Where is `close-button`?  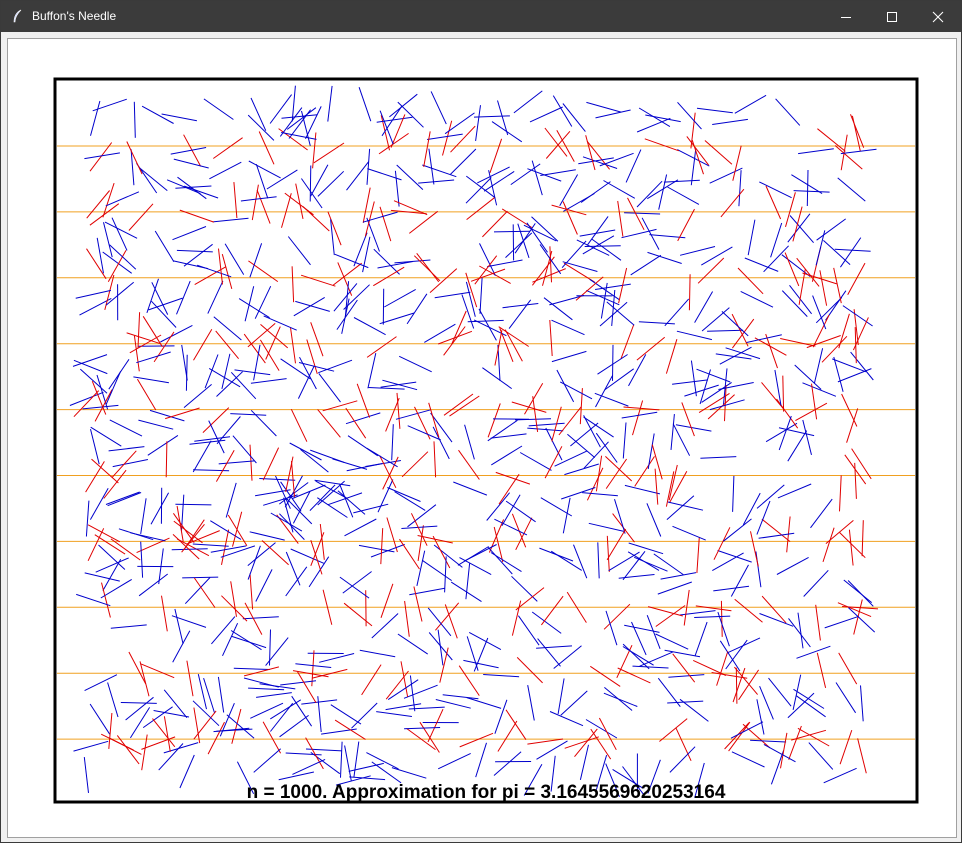 close-button is located at coordinates (938, 16).